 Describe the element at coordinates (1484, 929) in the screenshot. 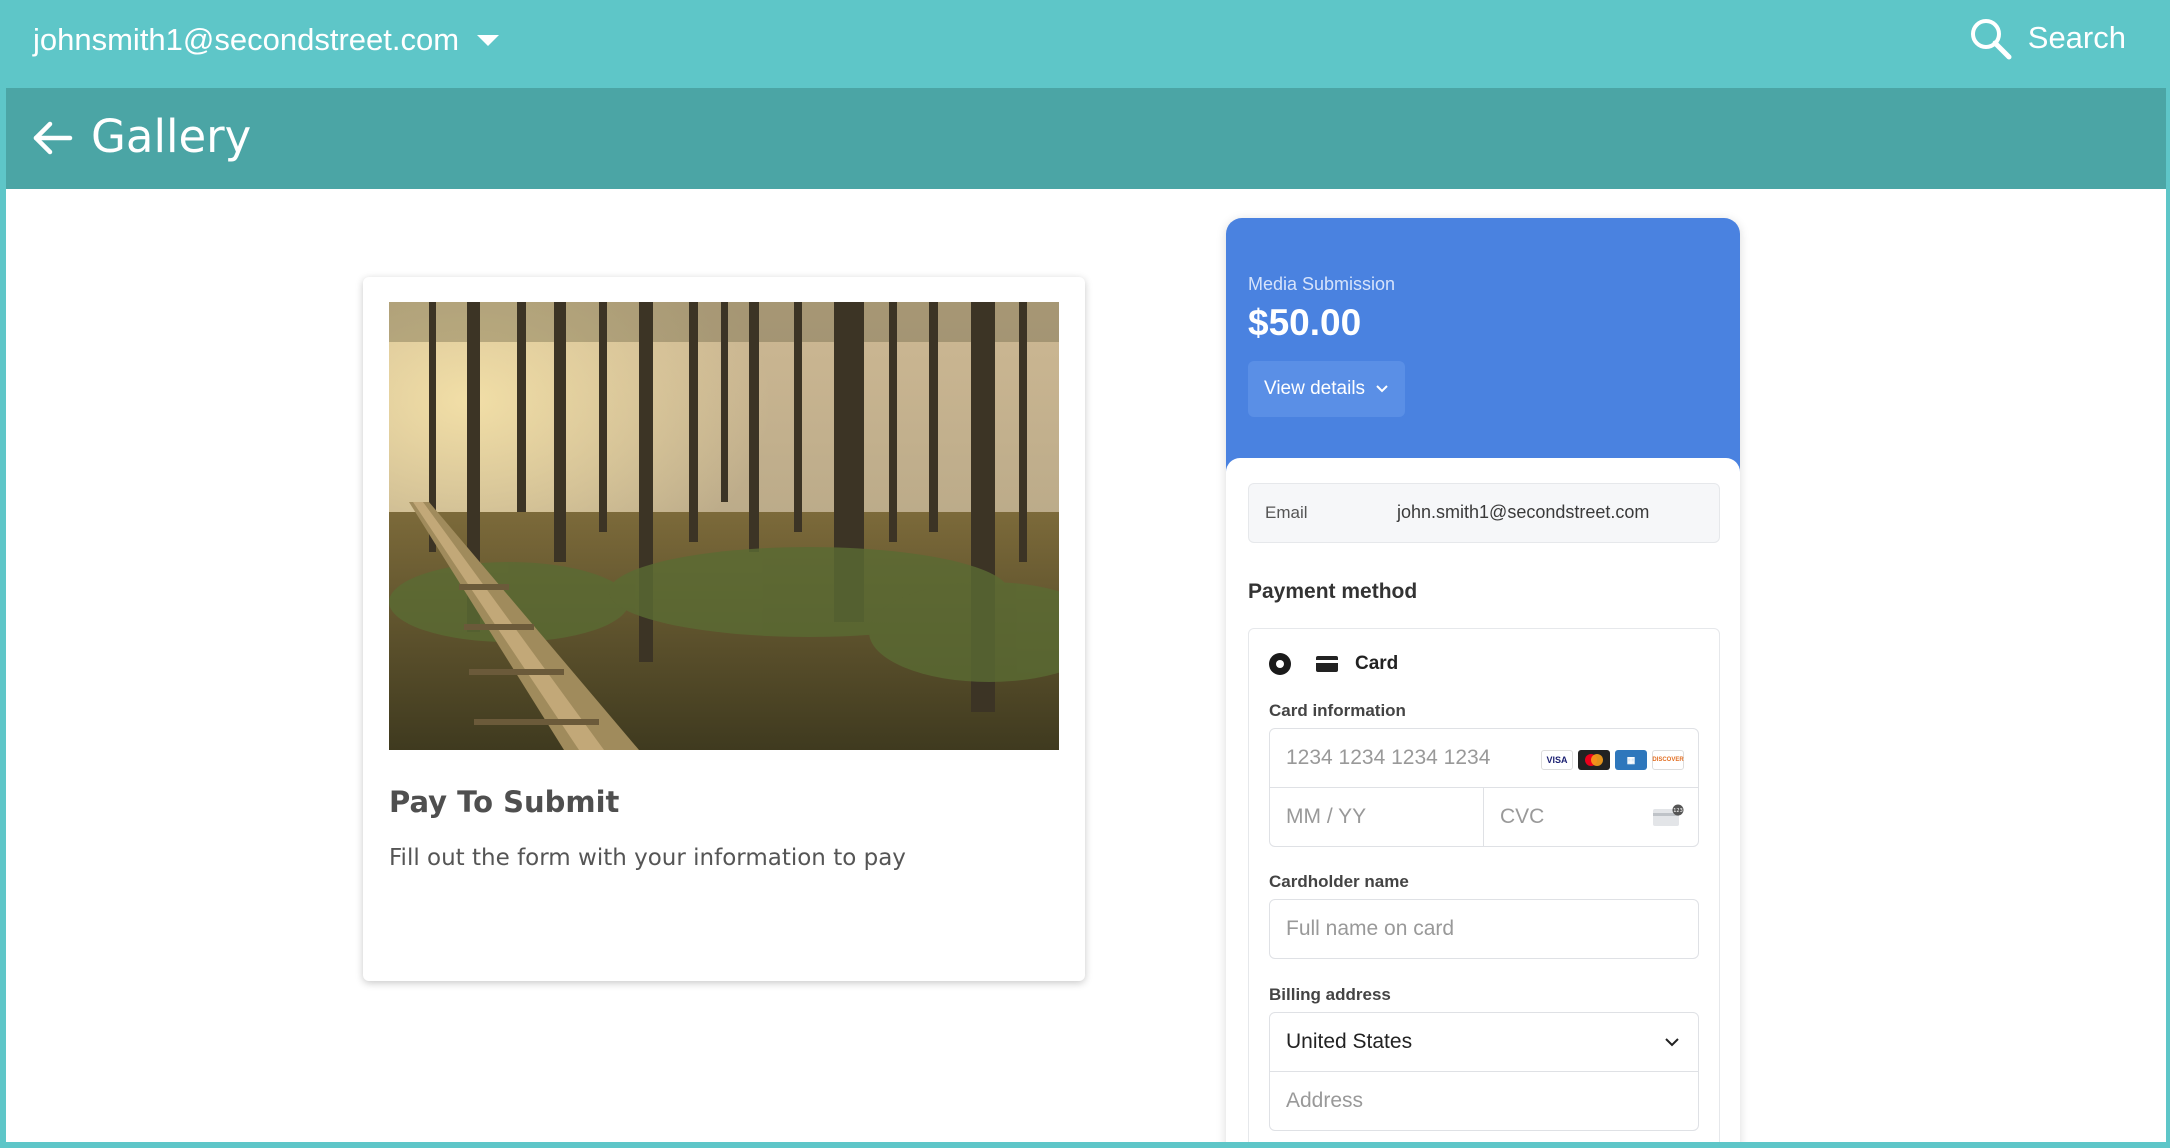

I see `cardholder-name-input: Full name on card` at that location.